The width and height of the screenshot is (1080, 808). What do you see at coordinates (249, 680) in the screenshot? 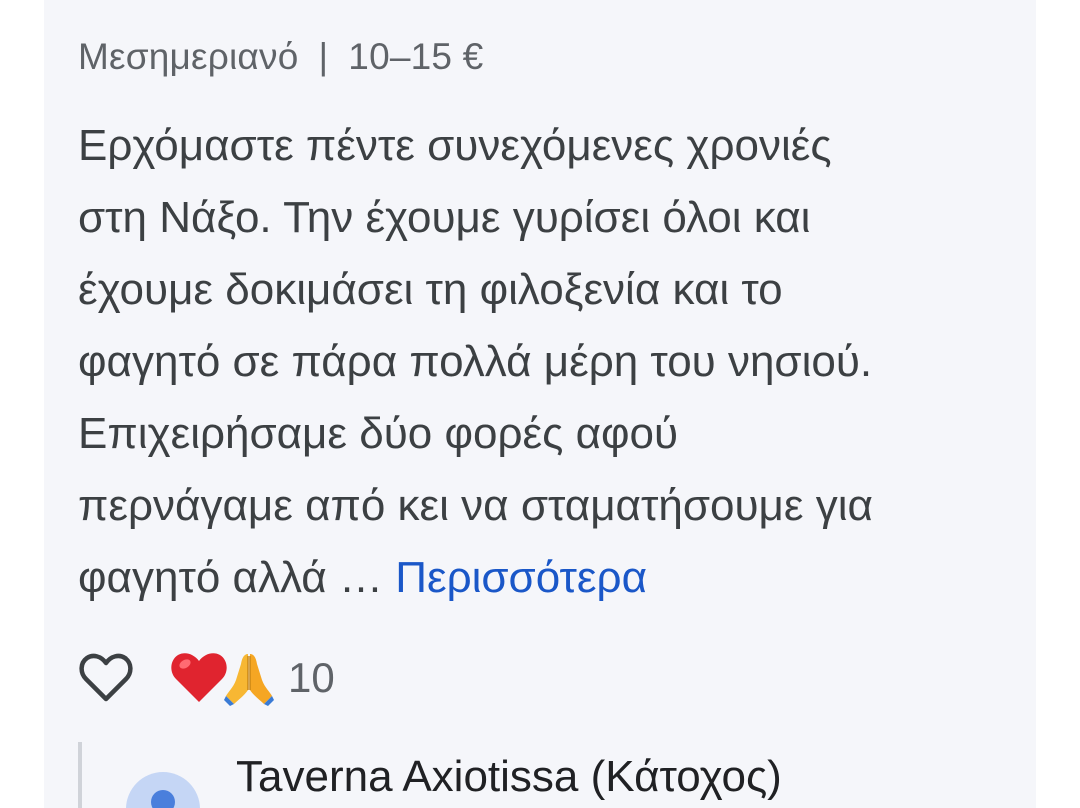
I see `folded-hands-emoji-icon` at bounding box center [249, 680].